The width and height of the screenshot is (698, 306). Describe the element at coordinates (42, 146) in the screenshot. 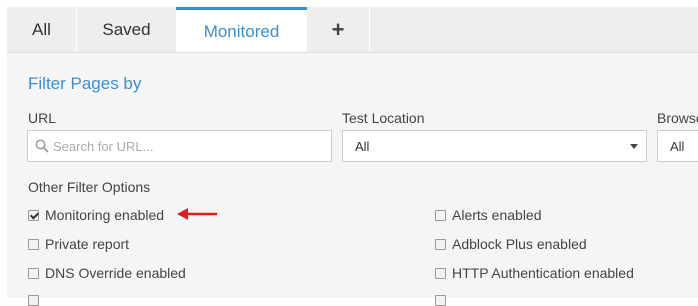

I see `search-icon` at that location.